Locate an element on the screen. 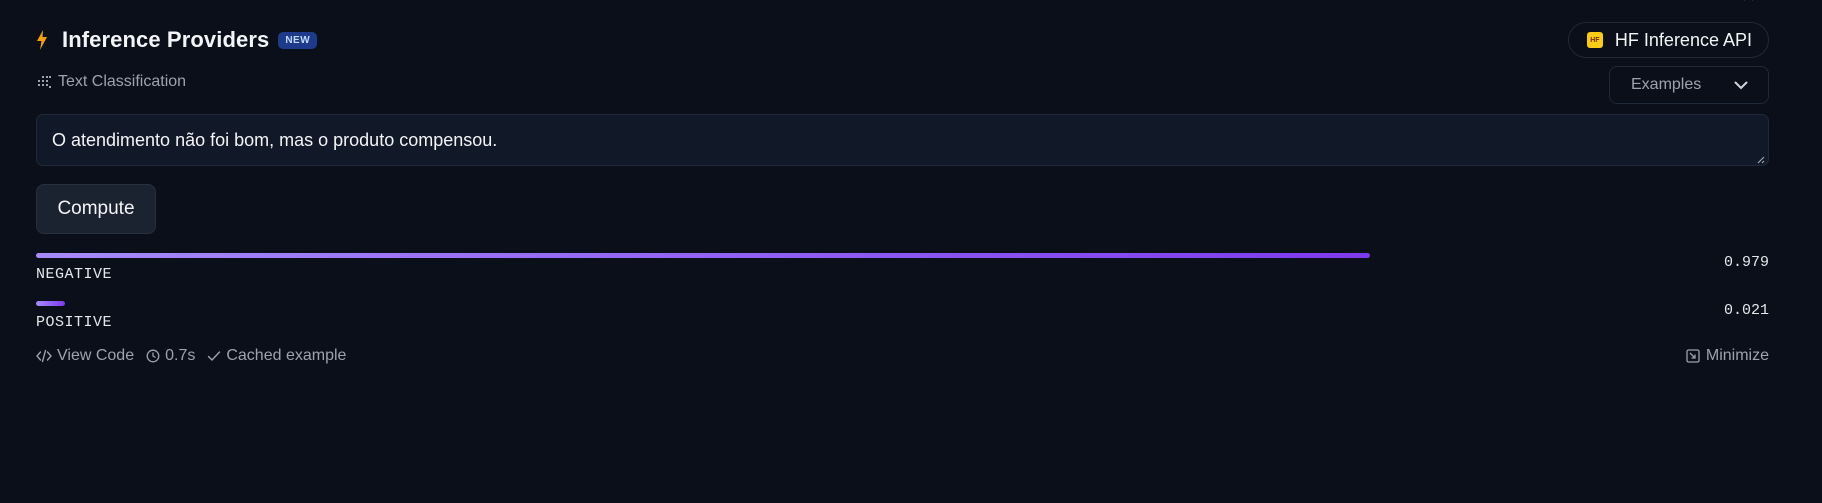 The height and width of the screenshot is (503, 1822). minimize-button: Minimize is located at coordinates (1727, 356).